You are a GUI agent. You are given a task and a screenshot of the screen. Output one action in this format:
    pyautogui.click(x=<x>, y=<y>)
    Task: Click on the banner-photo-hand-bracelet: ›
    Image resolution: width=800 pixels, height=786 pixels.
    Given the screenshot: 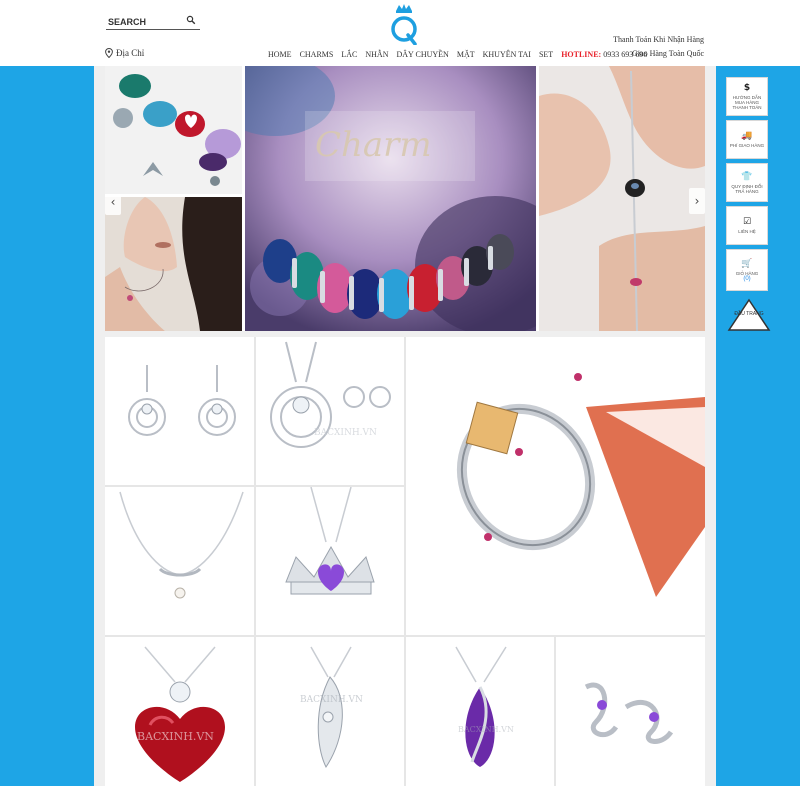 What is the action you would take?
    pyautogui.click(x=622, y=198)
    